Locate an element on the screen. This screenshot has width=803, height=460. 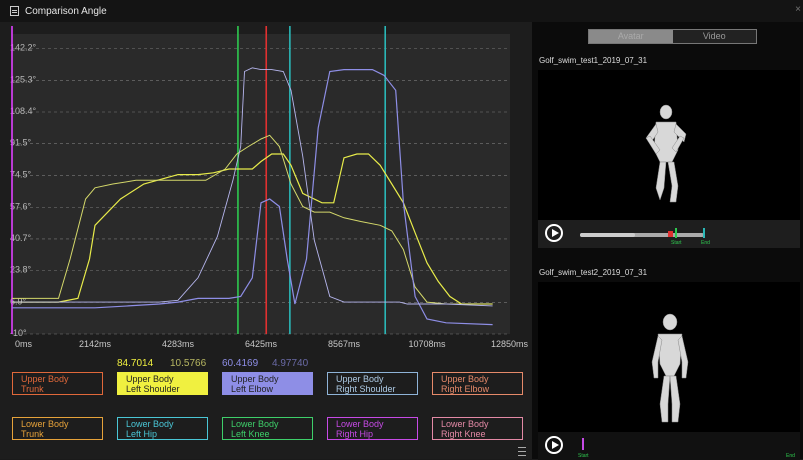
y-tick-label: 40.7° is located at coordinates (21, 238).